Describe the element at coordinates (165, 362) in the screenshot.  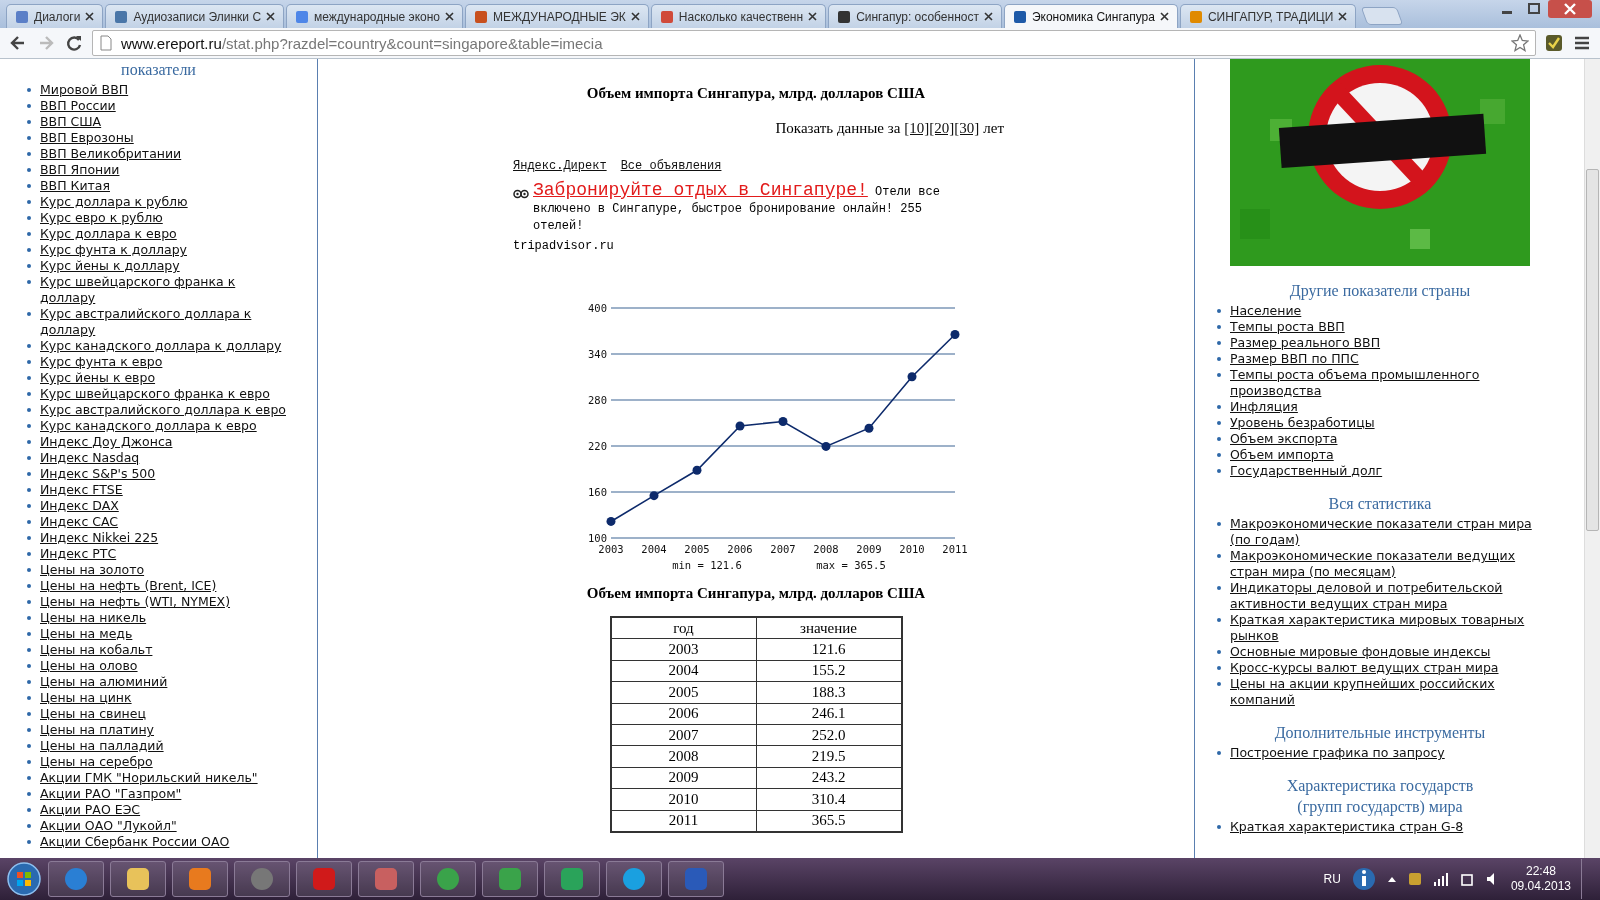
I see `sidebar-link: Курс фунта к евро` at that location.